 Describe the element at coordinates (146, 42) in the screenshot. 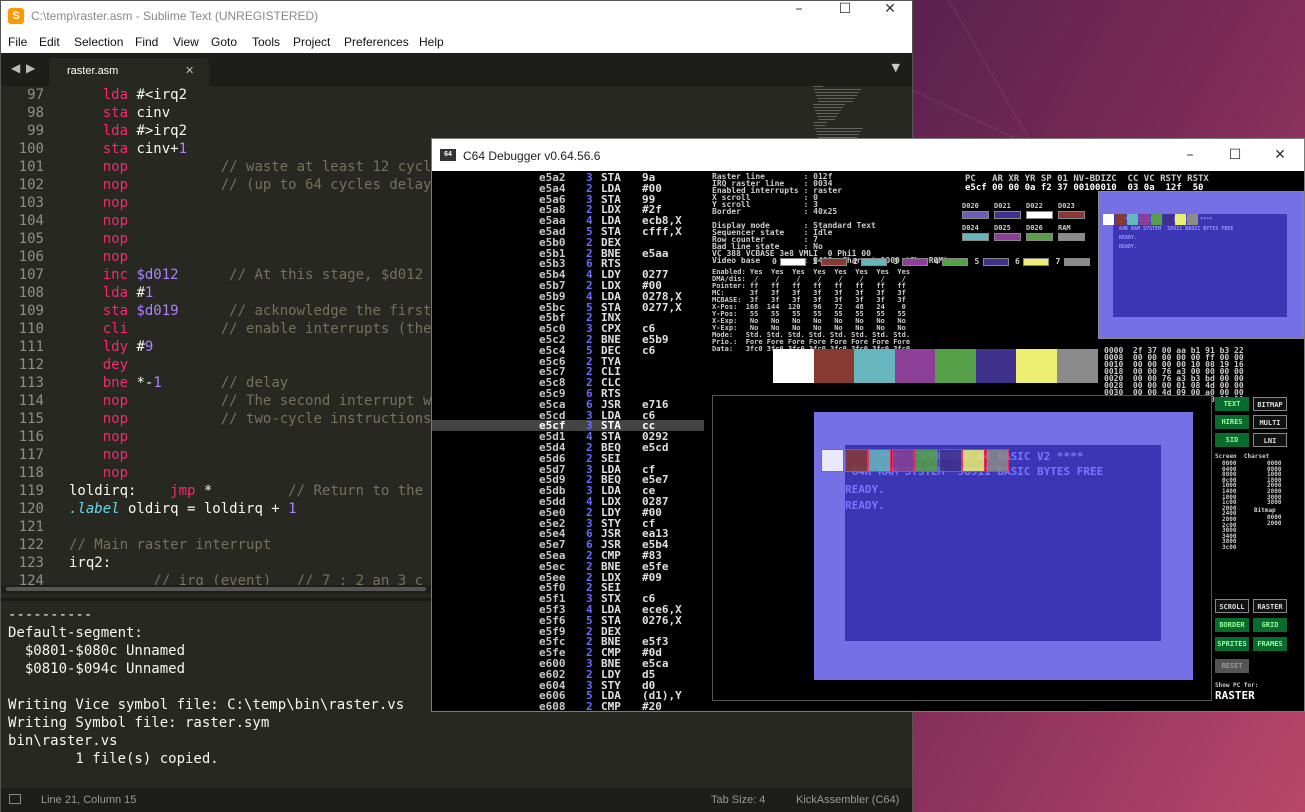

I see `menu-find: Find` at that location.